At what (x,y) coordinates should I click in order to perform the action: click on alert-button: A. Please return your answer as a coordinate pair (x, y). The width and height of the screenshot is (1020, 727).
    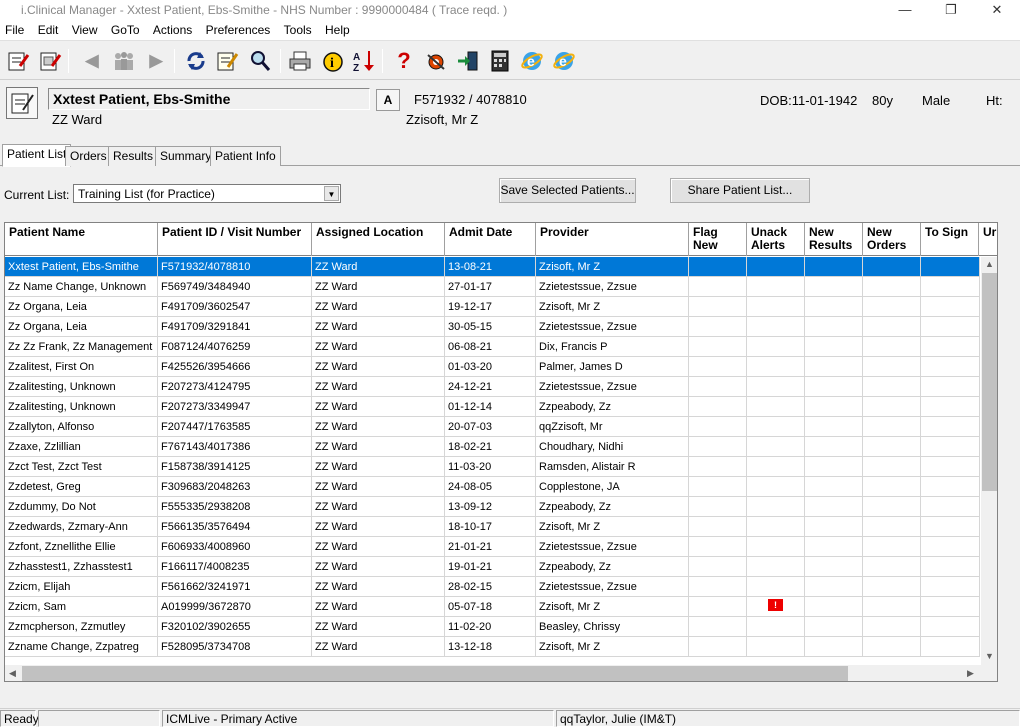
    Looking at the image, I should click on (388, 100).